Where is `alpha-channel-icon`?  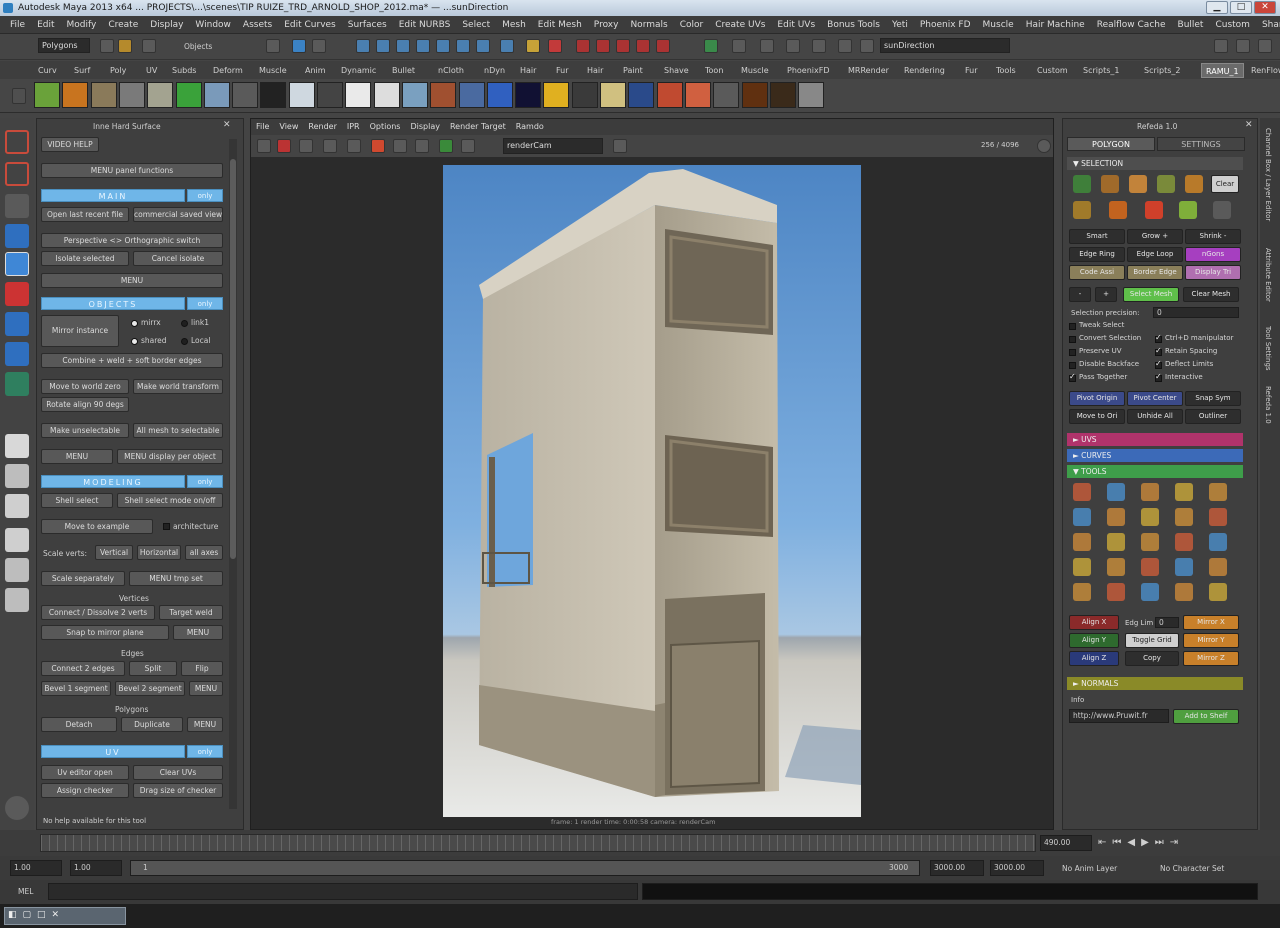 alpha-channel-icon is located at coordinates (400, 146).